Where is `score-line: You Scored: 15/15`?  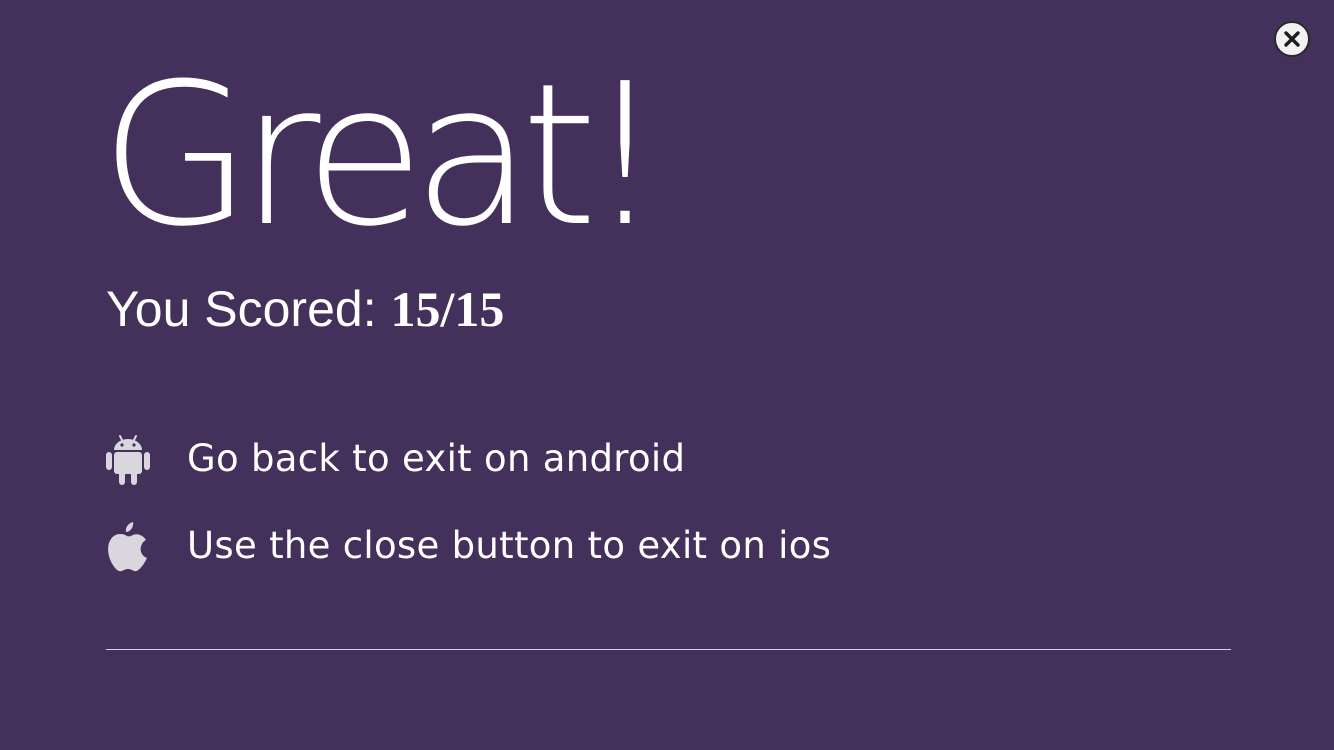
score-line: You Scored: 15/15 is located at coordinates (305, 309).